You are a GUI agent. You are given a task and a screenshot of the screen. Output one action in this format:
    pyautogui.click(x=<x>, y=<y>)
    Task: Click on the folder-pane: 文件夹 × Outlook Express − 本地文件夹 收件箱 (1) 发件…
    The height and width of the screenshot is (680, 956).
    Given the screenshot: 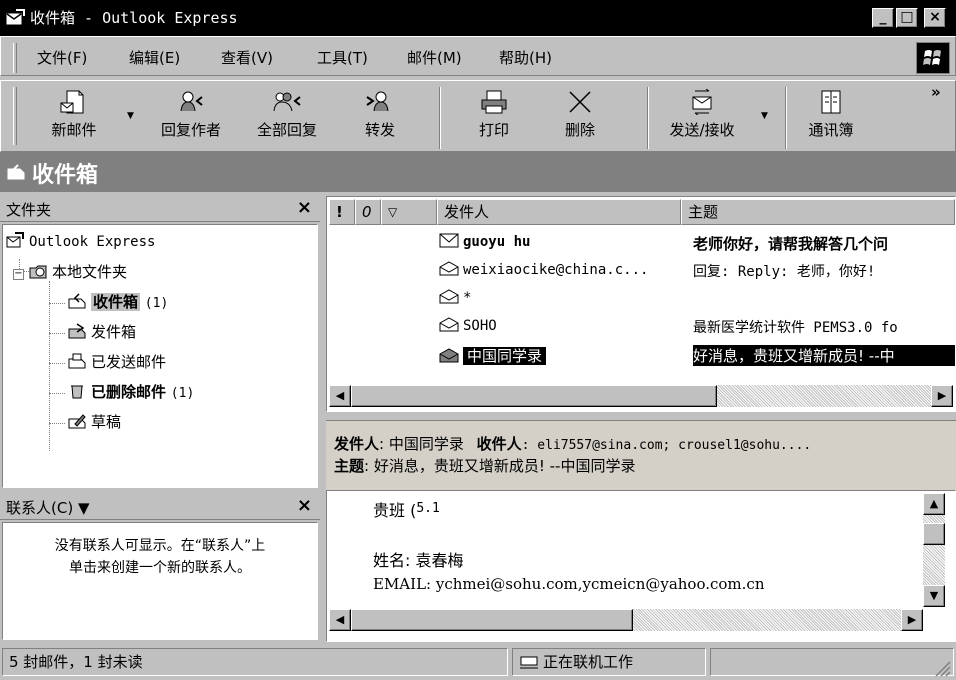 What is the action you would take?
    pyautogui.click(x=160, y=343)
    